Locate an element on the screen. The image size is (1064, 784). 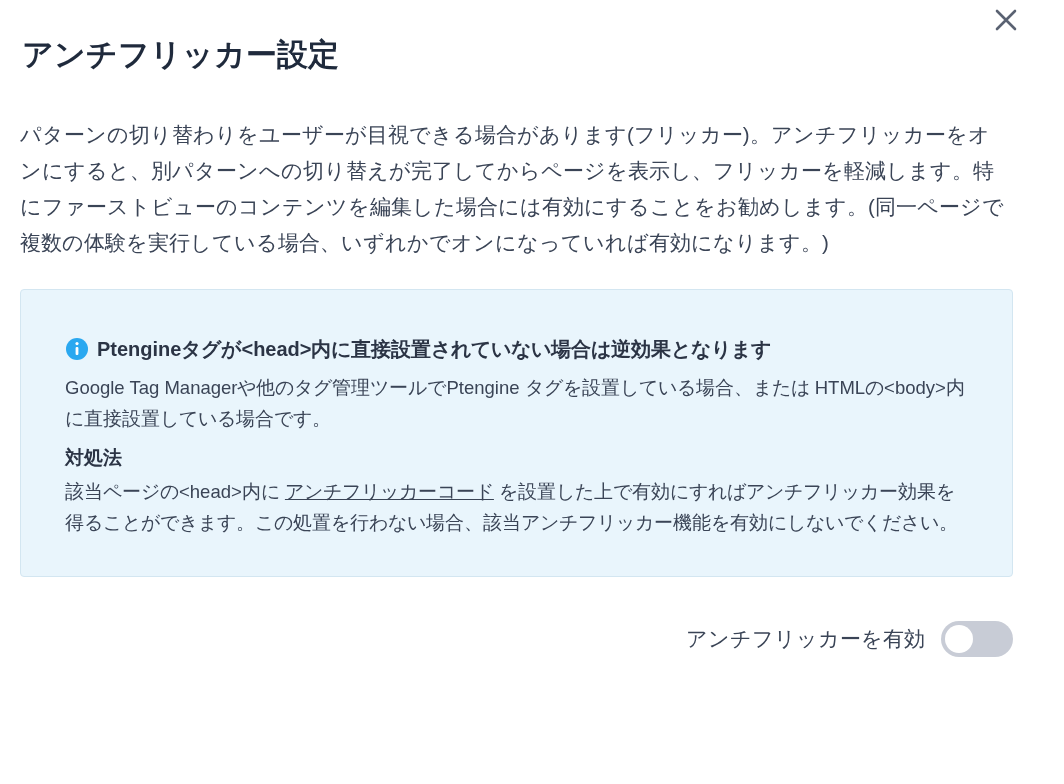
notice-subheading: 対処法 is located at coordinates (93, 458).